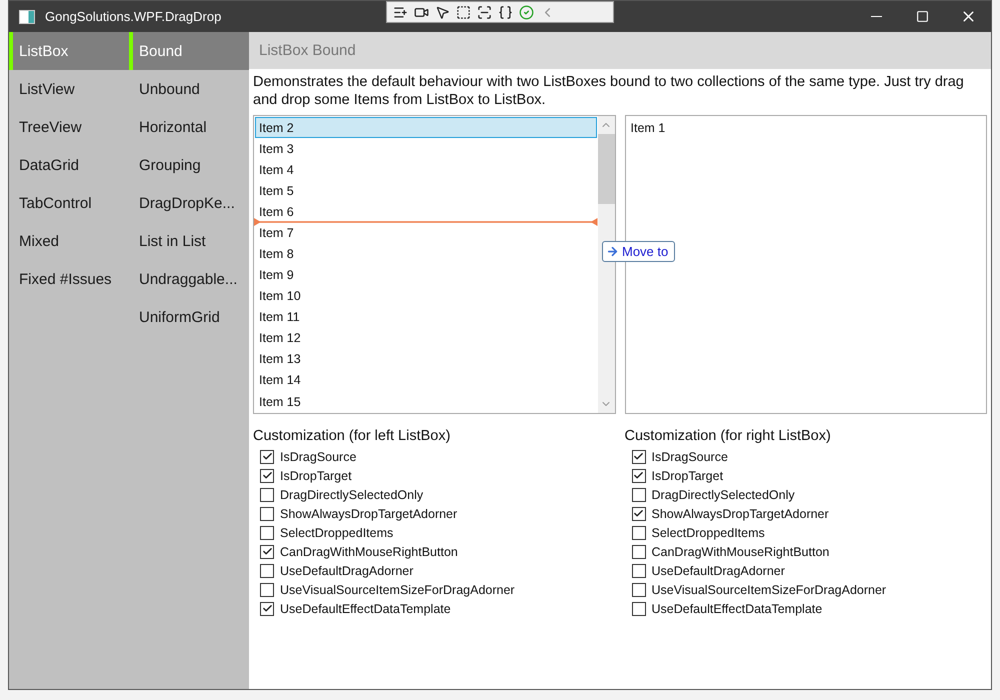 The height and width of the screenshot is (700, 1000). Describe the element at coordinates (69, 127) in the screenshot. I see `nav-item: TreeView` at that location.